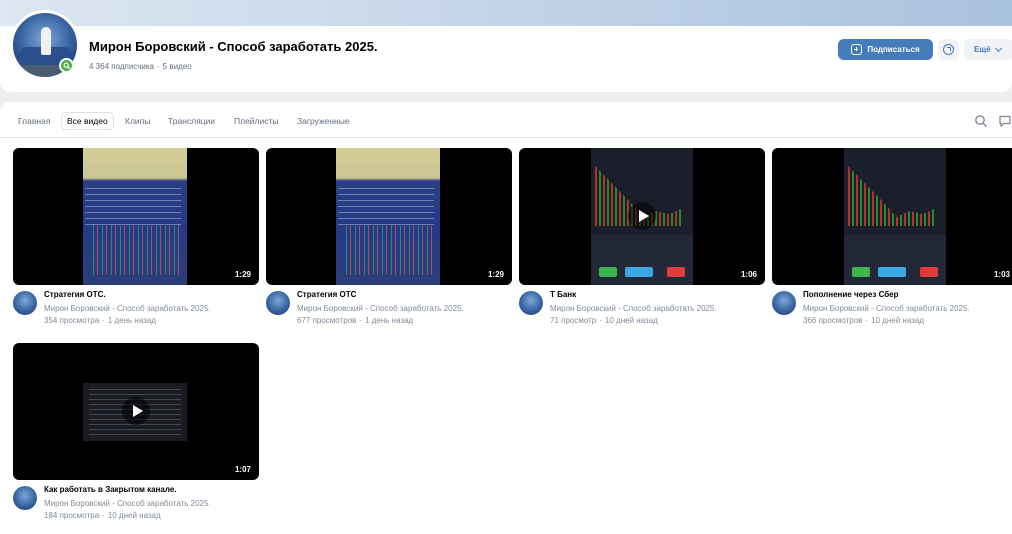 Image resolution: width=1012 pixels, height=534 pixels. I want to click on video-thumbnail: 1:03, so click(892, 216).